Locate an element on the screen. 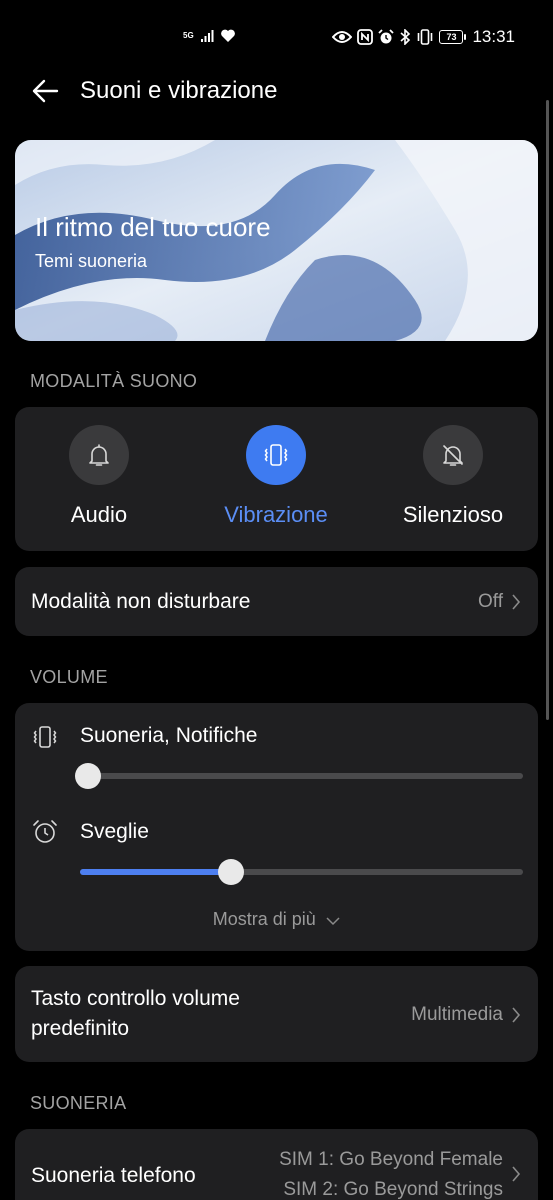 The image size is (553, 1200). page-title: Suoni e vibrazione is located at coordinates (179, 90).